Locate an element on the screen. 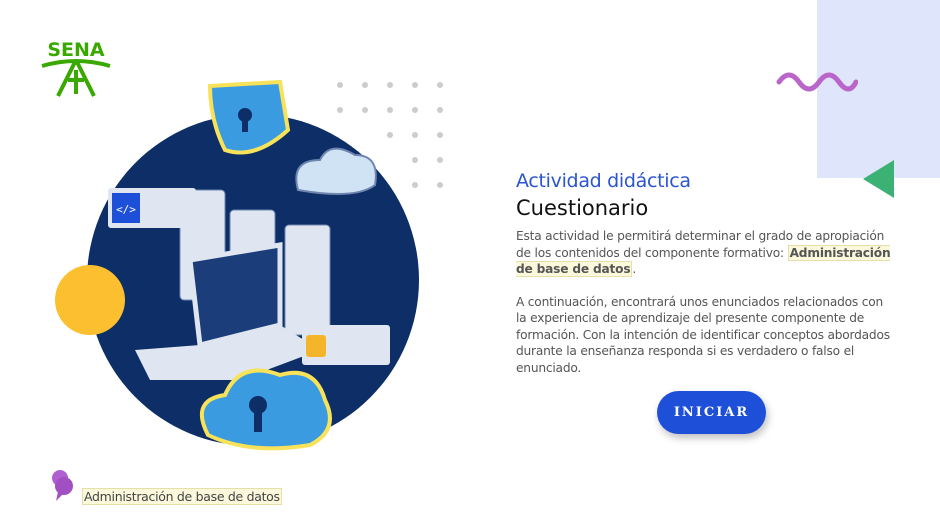 This screenshot has height=528, width=940. course-name-label: Administración de base de datos is located at coordinates (182, 496).